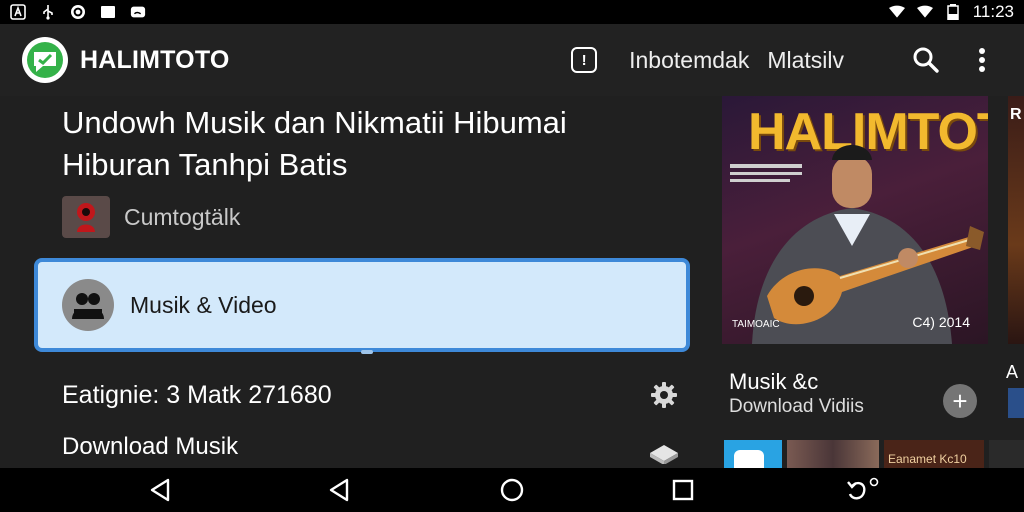  I want to click on peek-letter: R, so click(1016, 114).